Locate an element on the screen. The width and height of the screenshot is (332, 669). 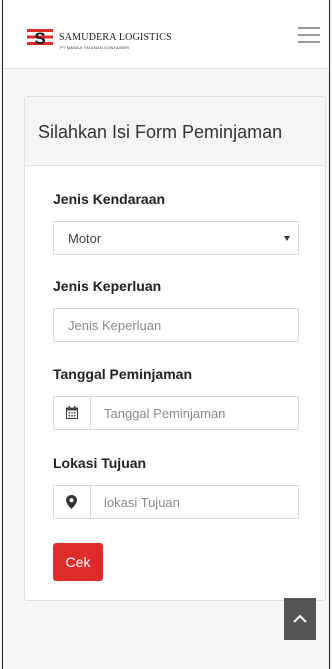
tanggal-peminjaman-input: Tanggal Peminjaman is located at coordinates (176, 413).